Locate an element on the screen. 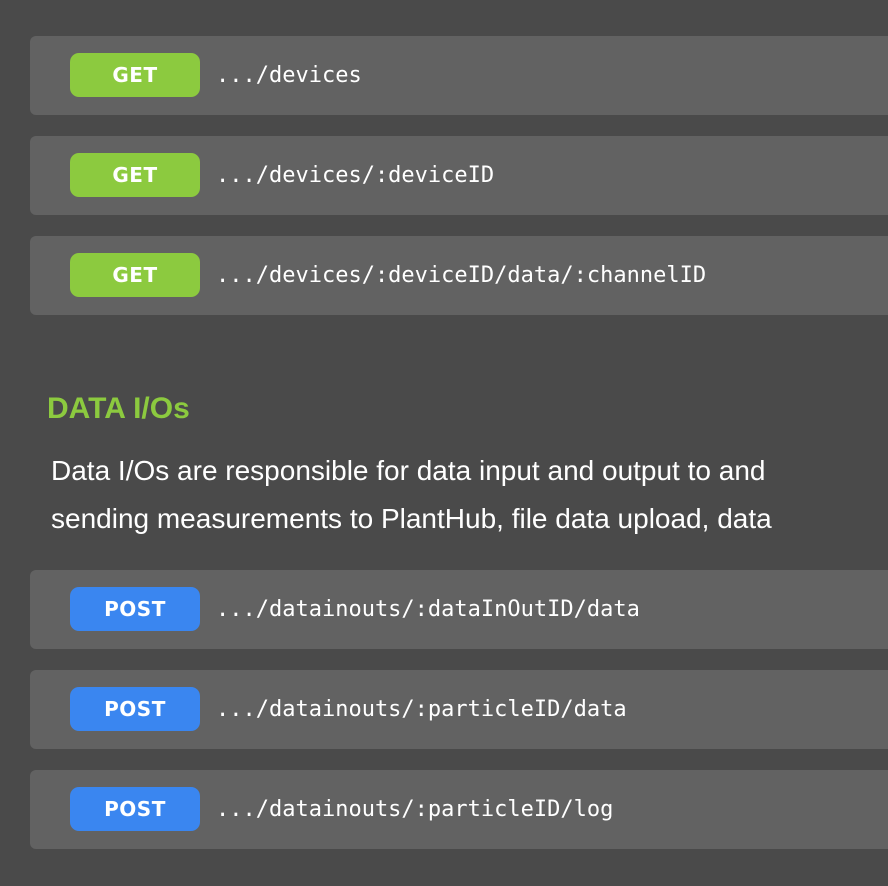 The width and height of the screenshot is (888, 886). section-title-data-ios: DATA I/Os is located at coordinates (118, 408).